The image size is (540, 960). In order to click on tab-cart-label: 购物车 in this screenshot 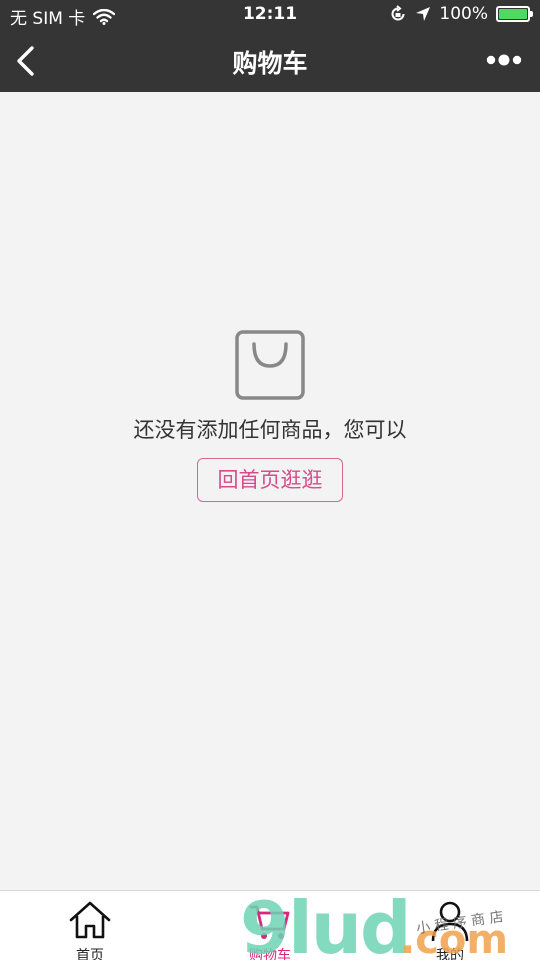, I will do `click(270, 954)`.